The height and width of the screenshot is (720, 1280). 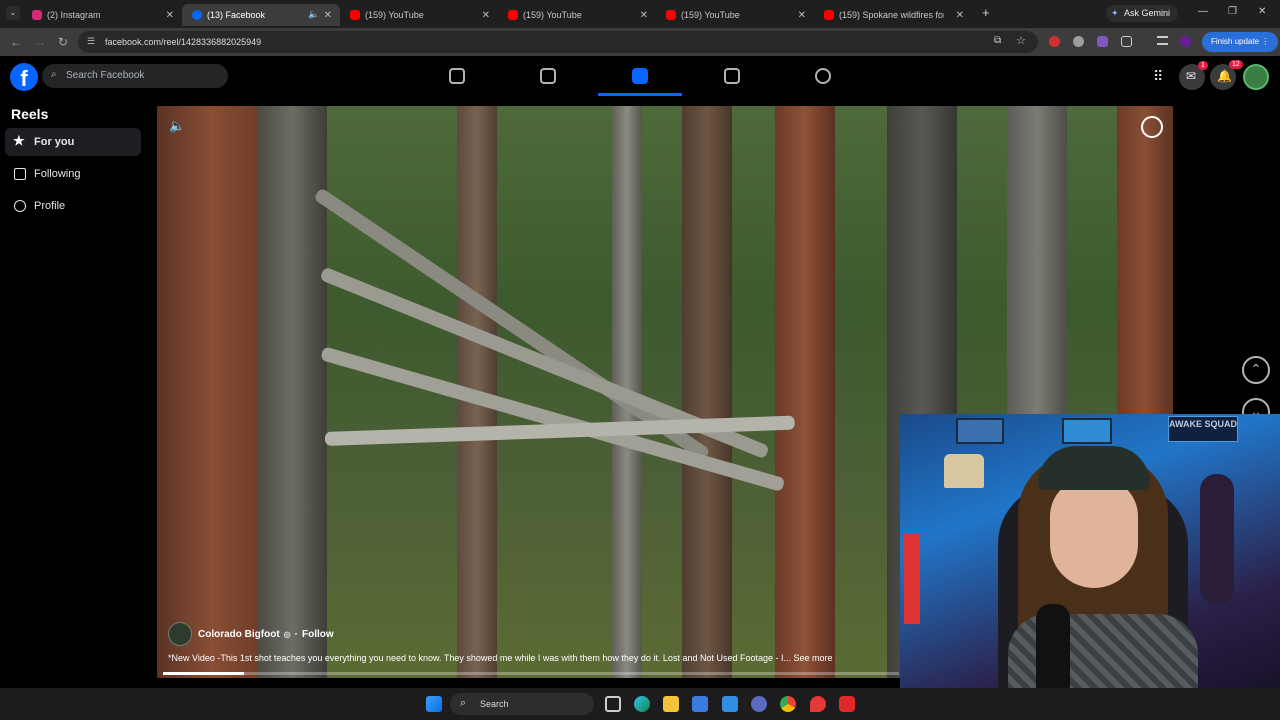 I want to click on sidebar-item-label: For you, so click(x=54, y=142).